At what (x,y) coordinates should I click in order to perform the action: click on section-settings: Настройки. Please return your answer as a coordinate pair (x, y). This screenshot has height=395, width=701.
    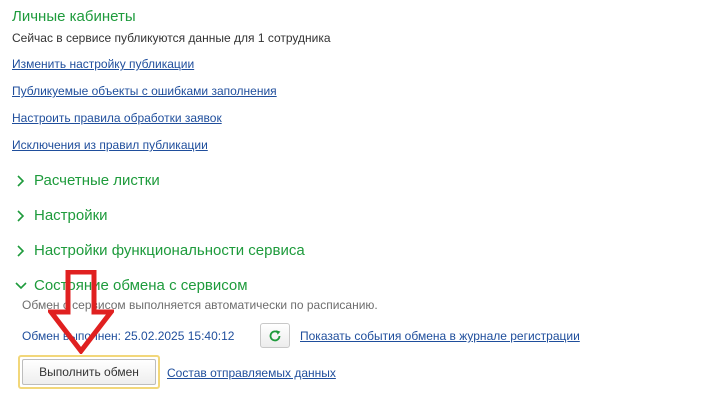
    Looking at the image, I should click on (61, 215).